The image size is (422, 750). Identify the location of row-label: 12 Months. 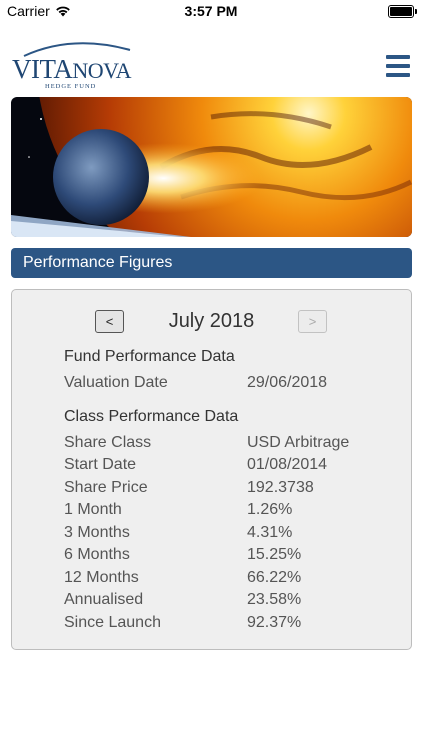
(101, 577).